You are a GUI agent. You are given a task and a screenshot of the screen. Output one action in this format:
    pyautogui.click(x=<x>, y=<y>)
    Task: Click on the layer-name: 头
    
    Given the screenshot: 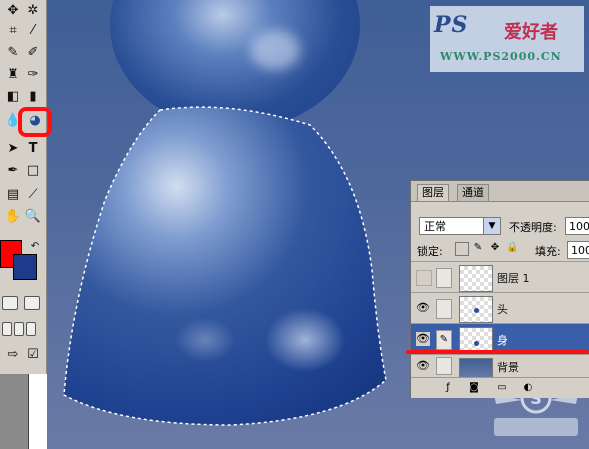 What is the action you would take?
    pyautogui.click(x=502, y=309)
    